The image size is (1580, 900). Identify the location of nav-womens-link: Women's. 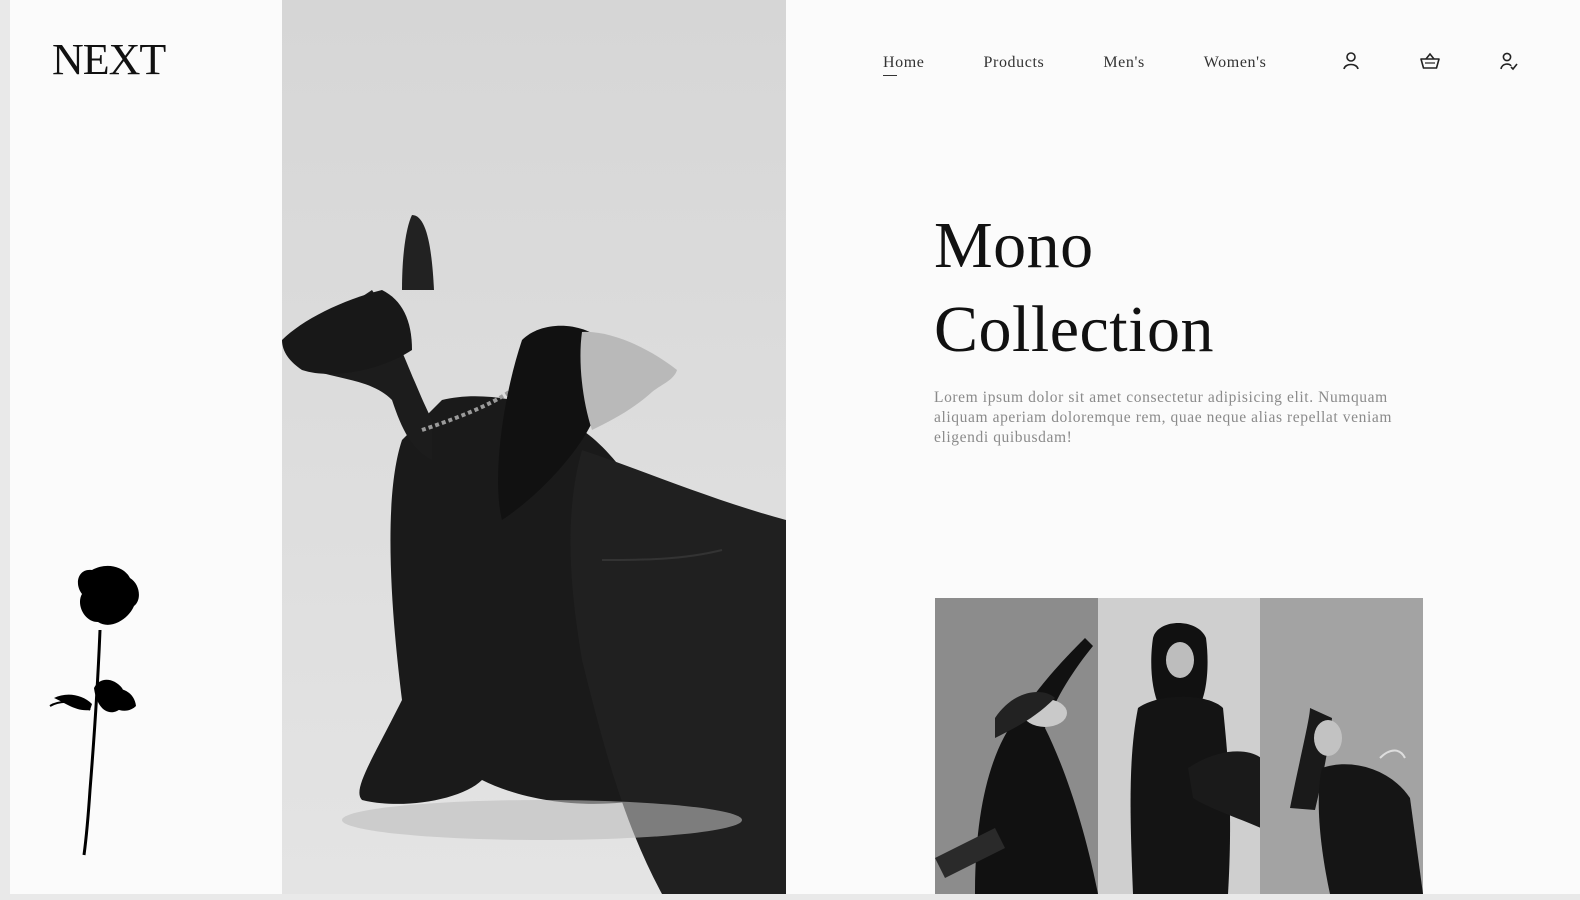
(1235, 63).